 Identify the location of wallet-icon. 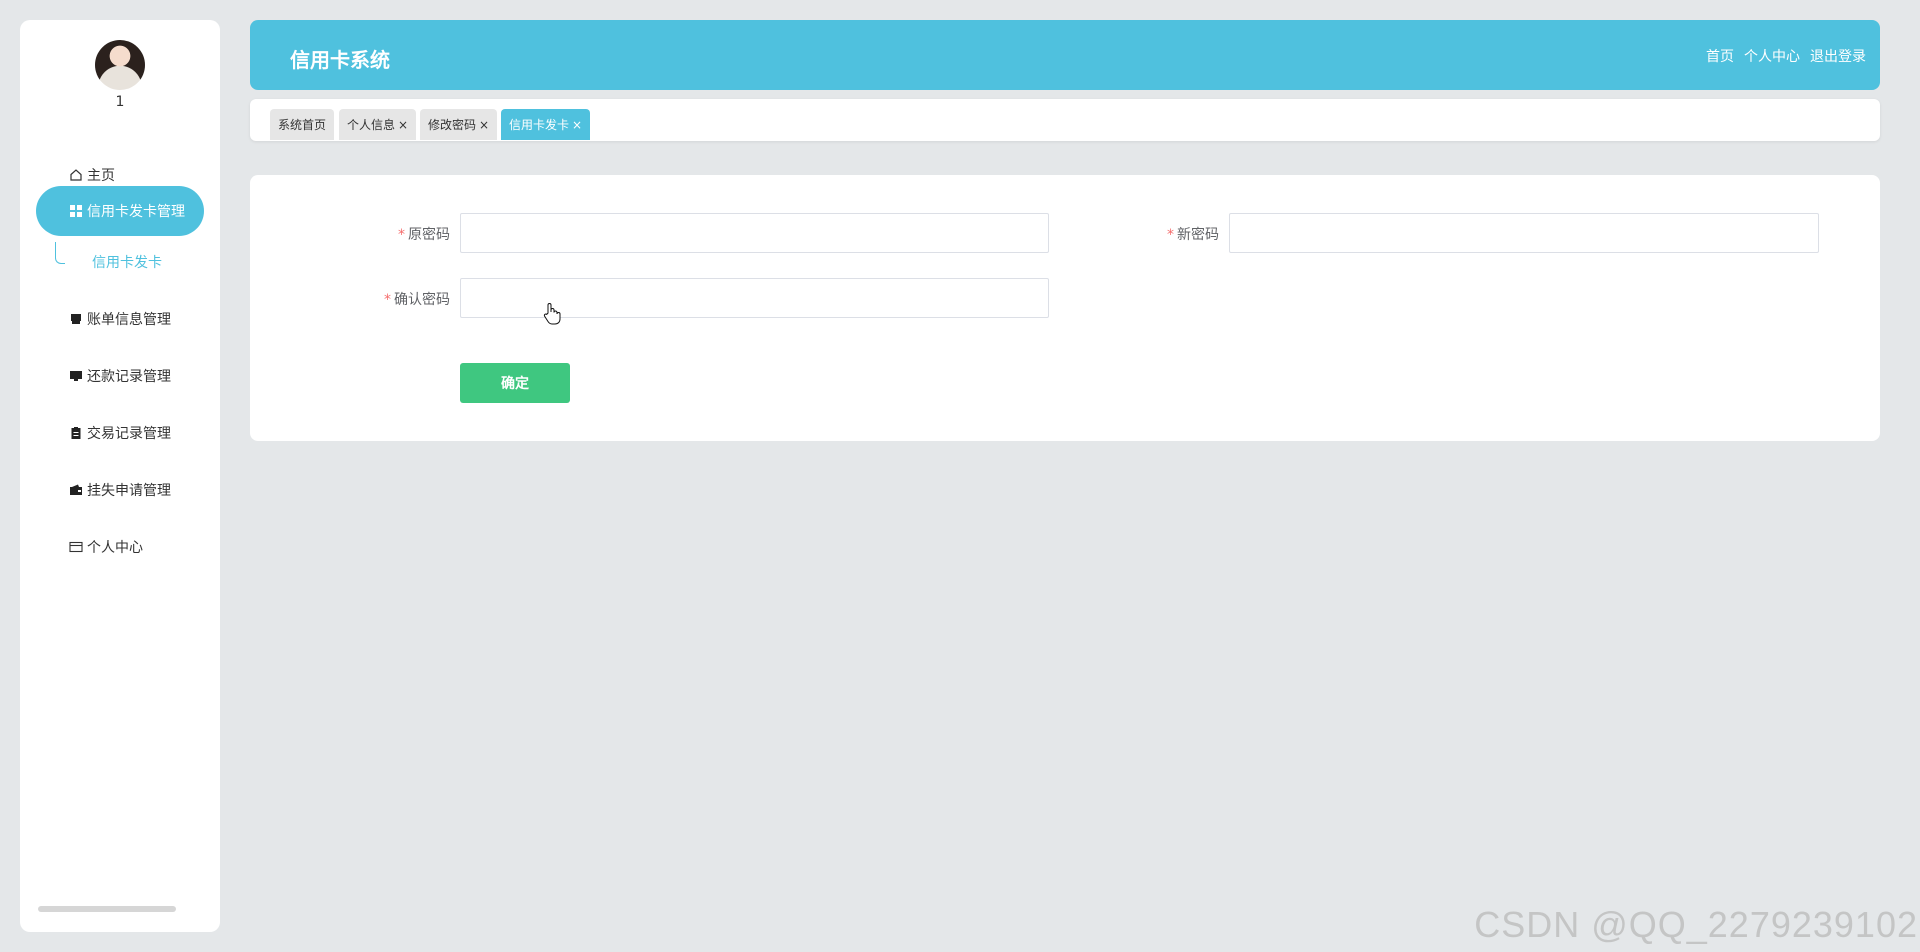
(76, 490).